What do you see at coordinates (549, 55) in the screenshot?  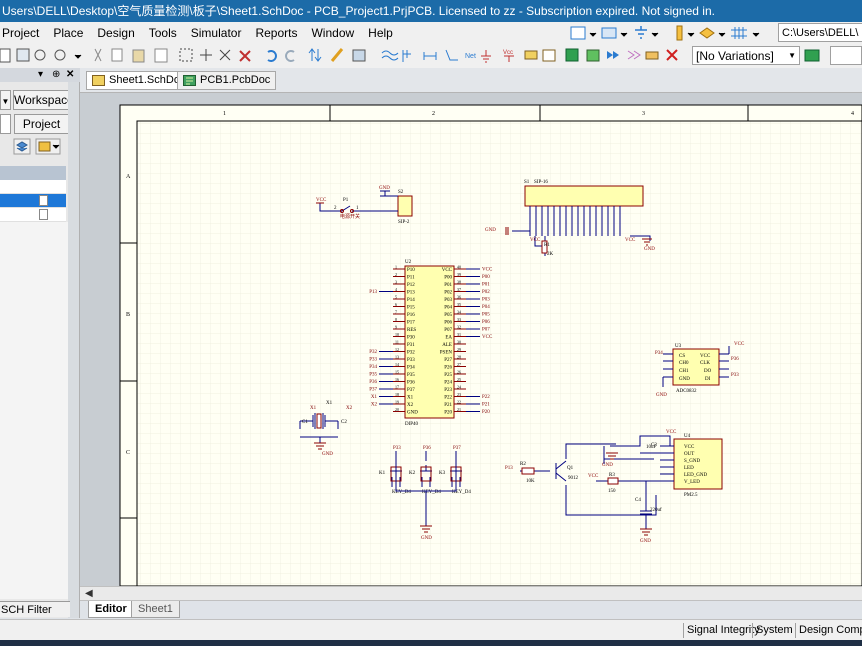 I see `sheet-symbol-icon` at bounding box center [549, 55].